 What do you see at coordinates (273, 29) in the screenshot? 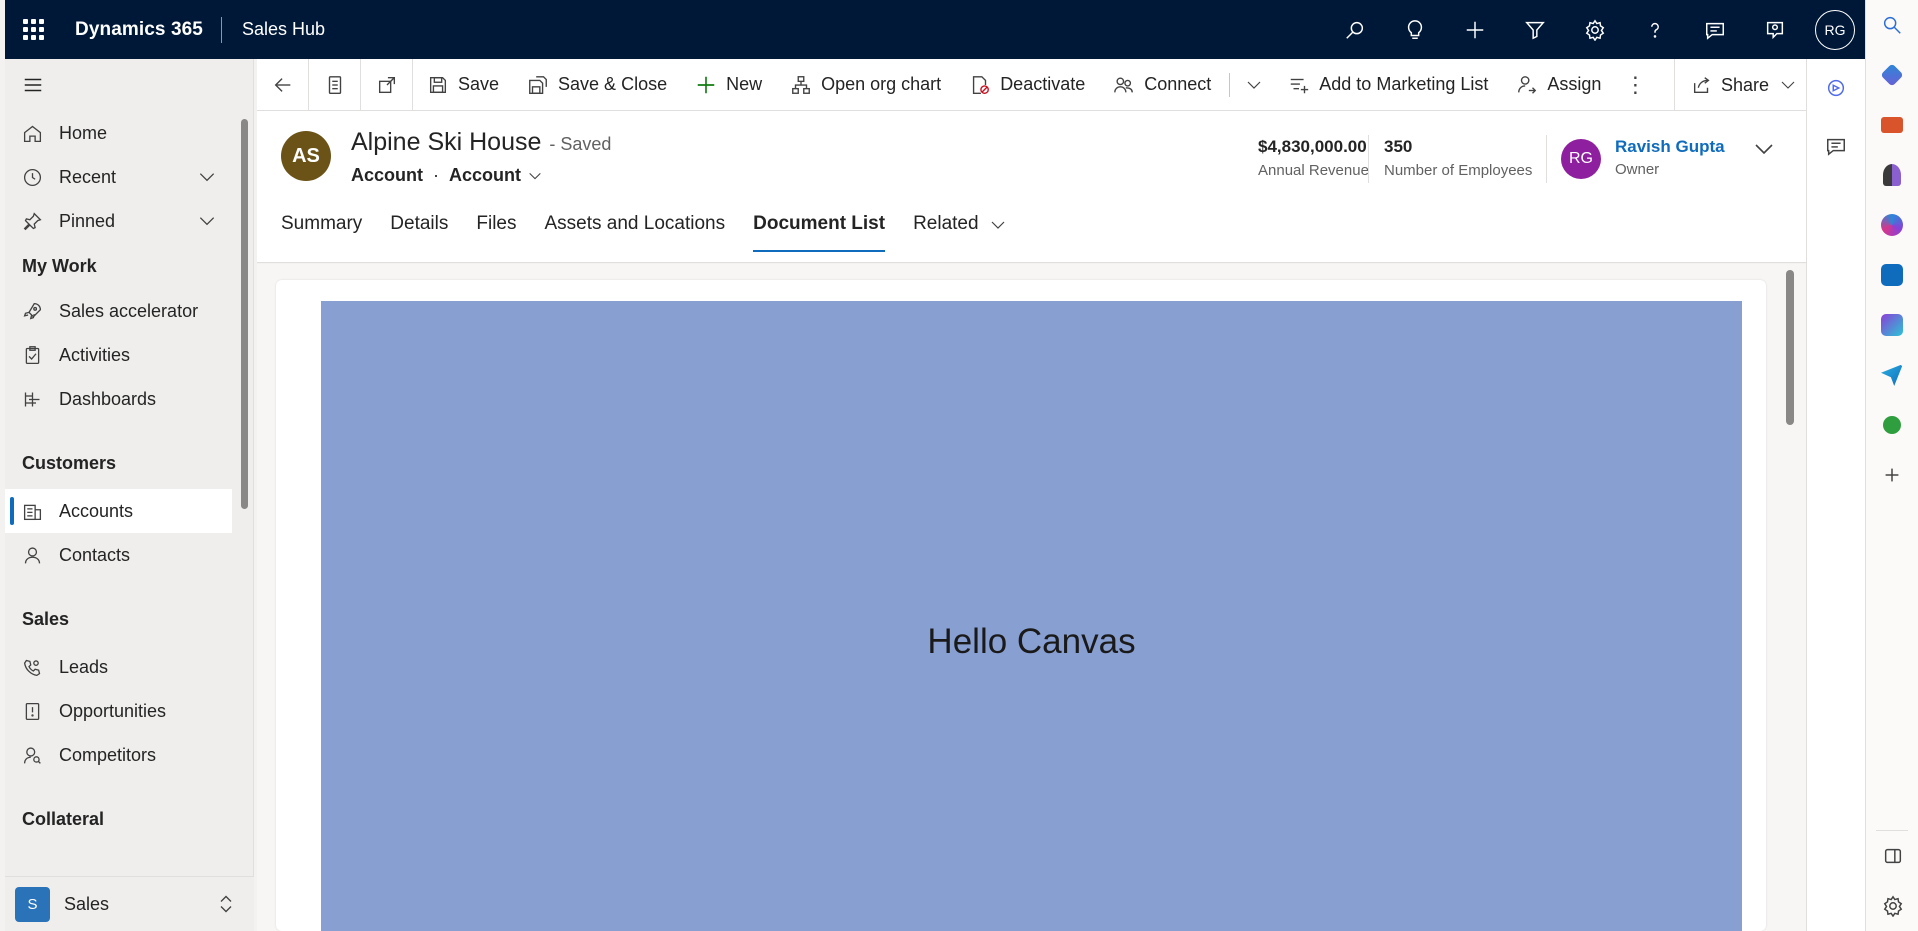
I see `app-name: Sales Hub` at bounding box center [273, 29].